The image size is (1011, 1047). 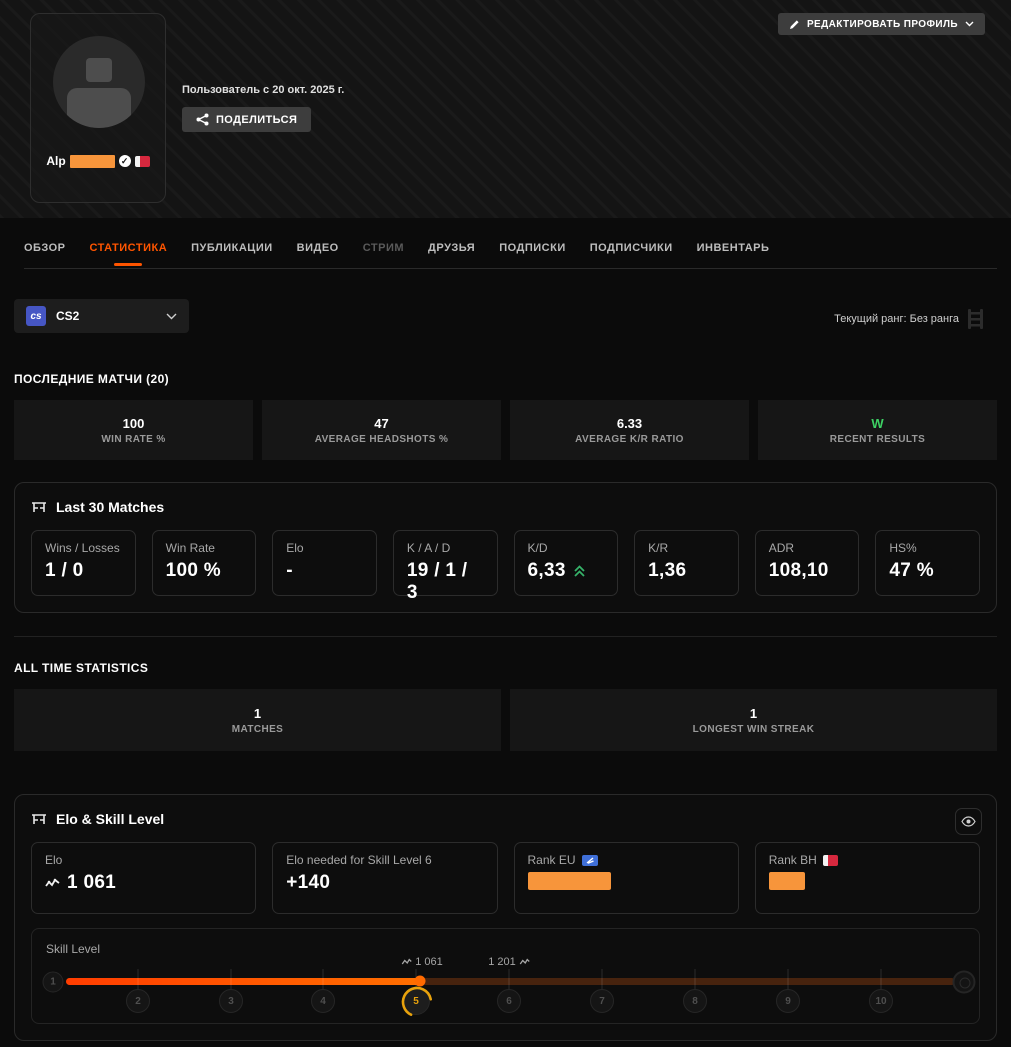 What do you see at coordinates (881, 1001) in the screenshot?
I see `skill-level-10: 10` at bounding box center [881, 1001].